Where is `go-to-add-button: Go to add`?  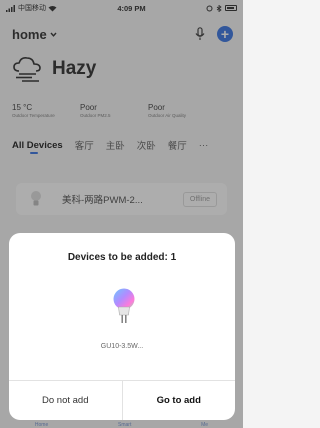
go-to-add-button: Go to add is located at coordinates (179, 400).